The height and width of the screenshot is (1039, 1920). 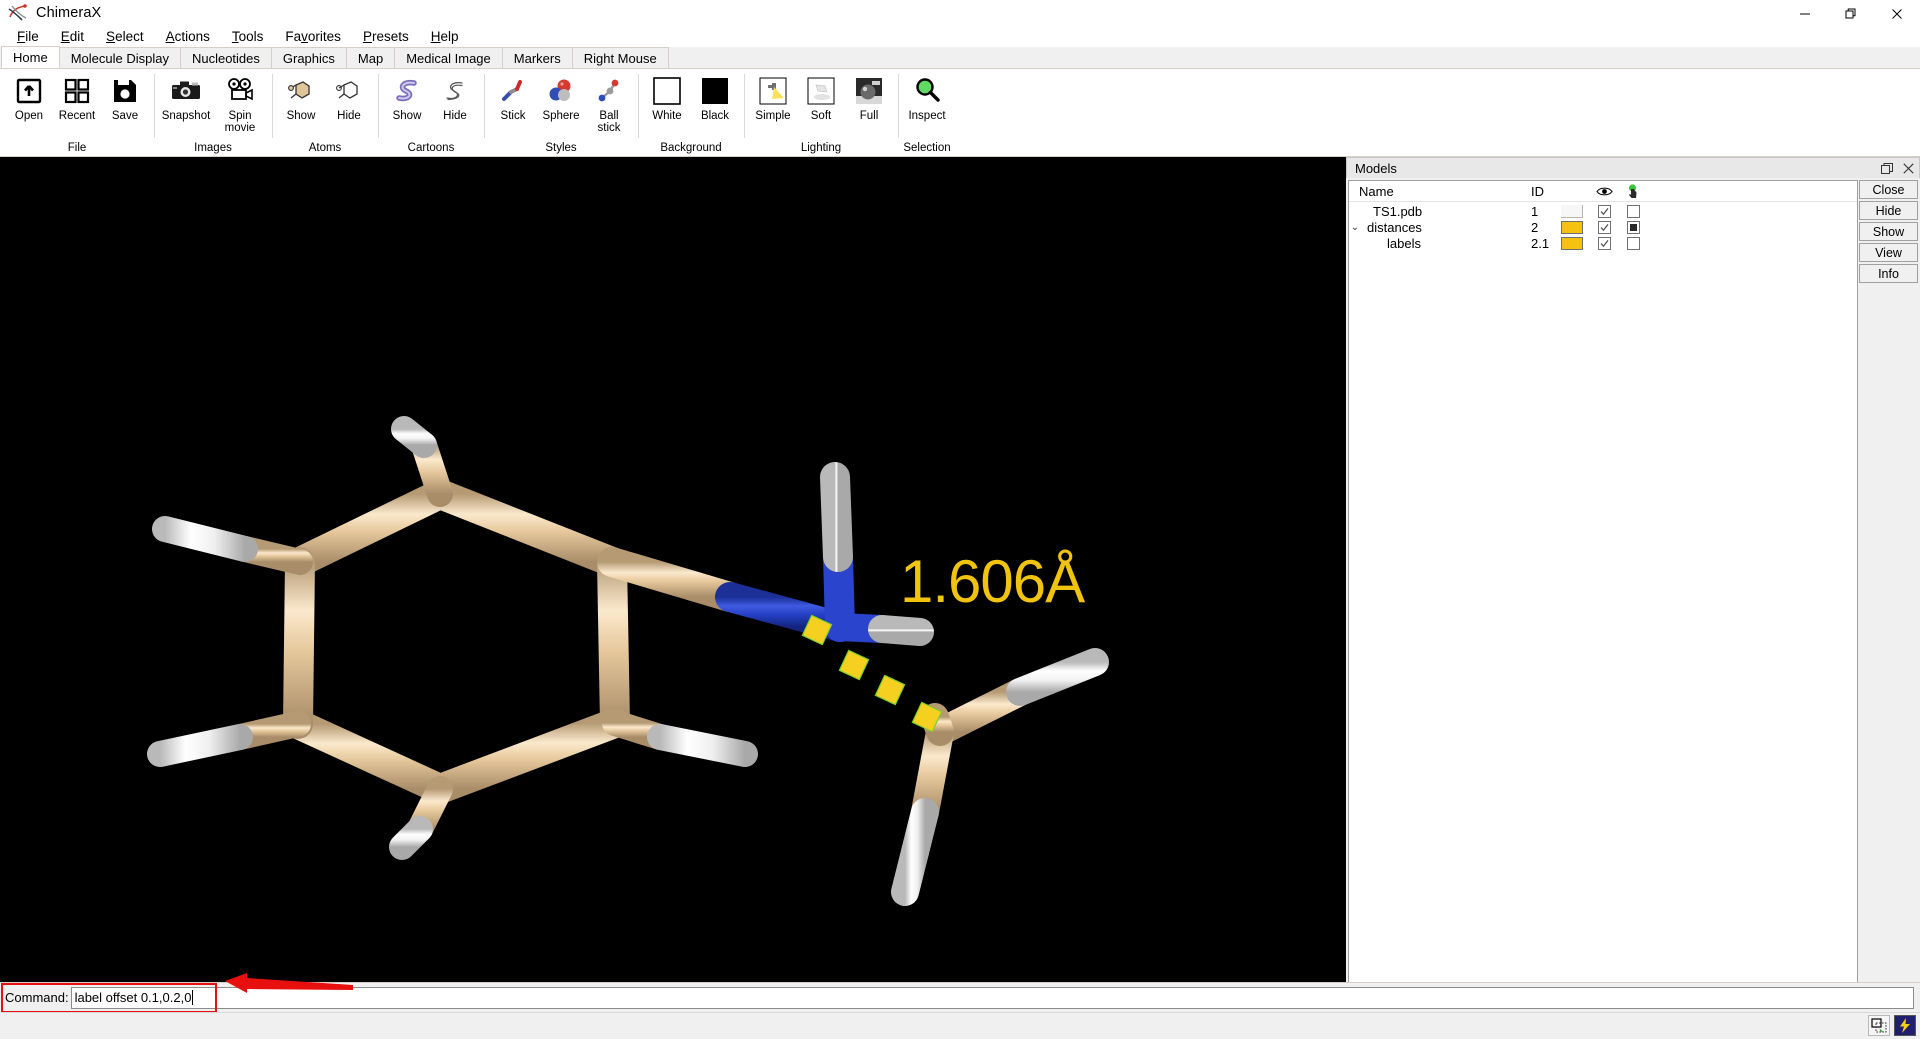 What do you see at coordinates (186, 95) in the screenshot?
I see `snapshot-button: Snapshot` at bounding box center [186, 95].